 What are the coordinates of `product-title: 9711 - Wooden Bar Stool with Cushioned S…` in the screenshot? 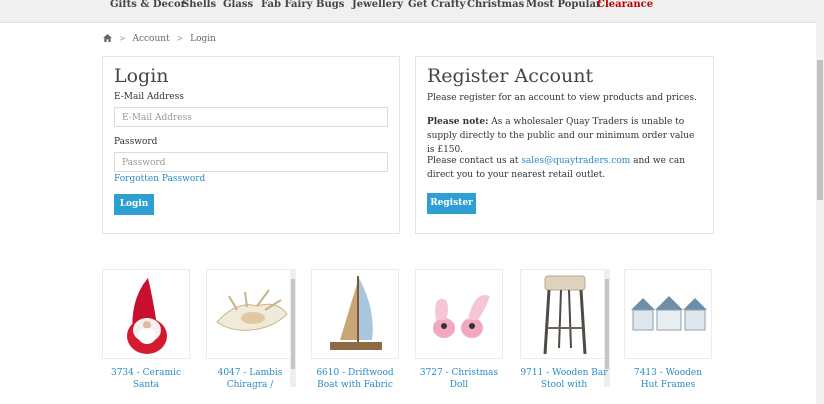 It's located at (564, 378).